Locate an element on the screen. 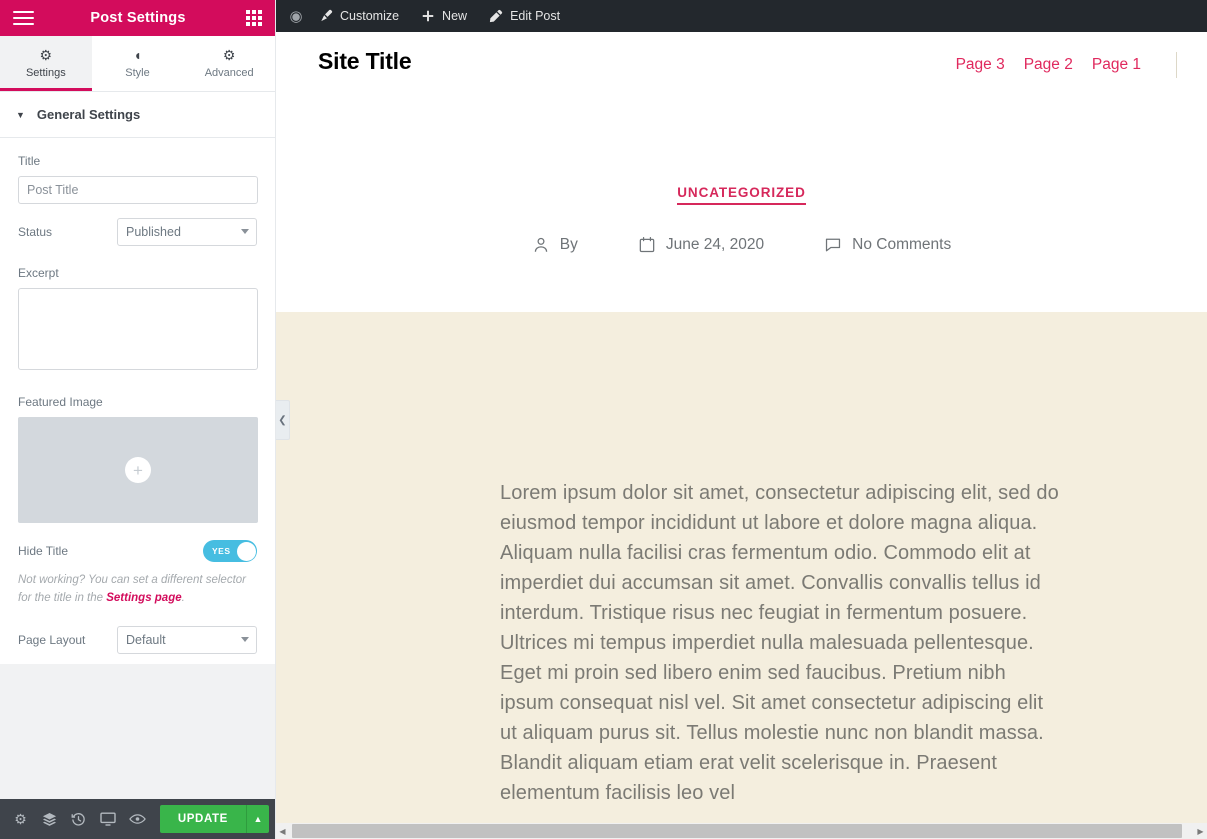 The image size is (1207, 839). panel-title: Post Settings is located at coordinates (138, 18).